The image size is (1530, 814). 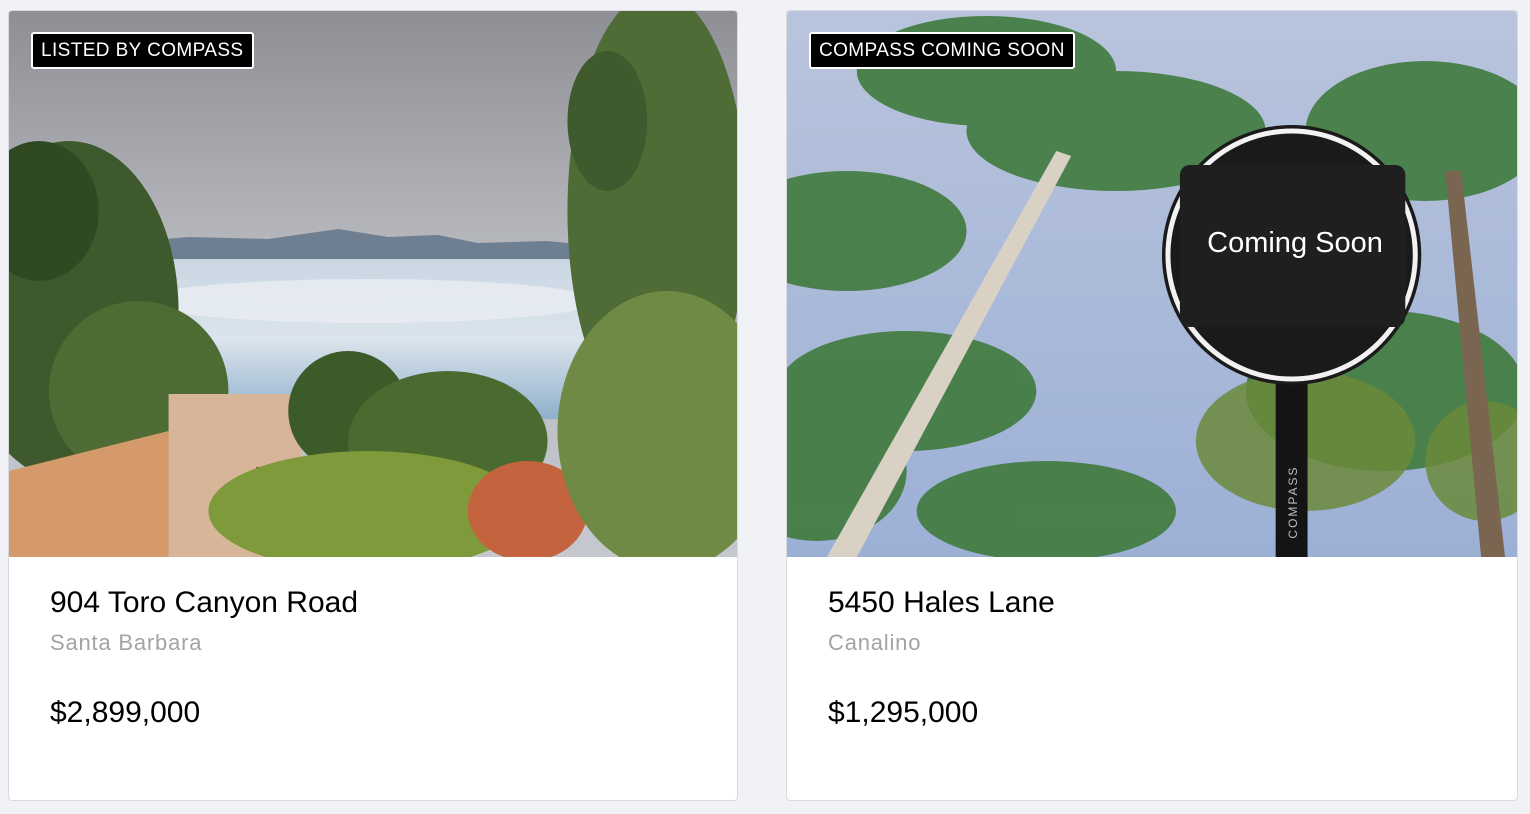 I want to click on listing-city: Canalino, so click(x=875, y=642).